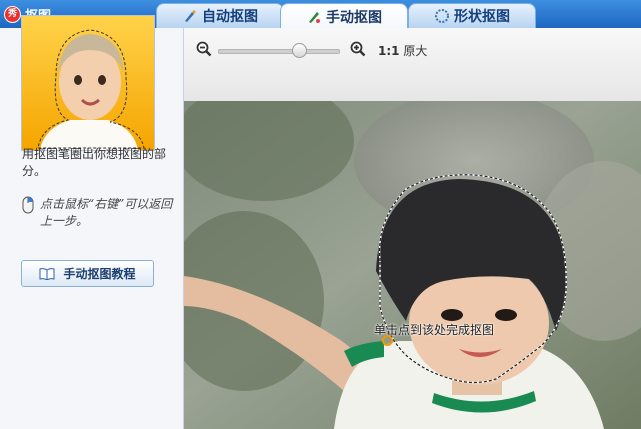 This screenshot has width=641, height=429. What do you see at coordinates (190, 16) in the screenshot?
I see `brush-icon` at bounding box center [190, 16].